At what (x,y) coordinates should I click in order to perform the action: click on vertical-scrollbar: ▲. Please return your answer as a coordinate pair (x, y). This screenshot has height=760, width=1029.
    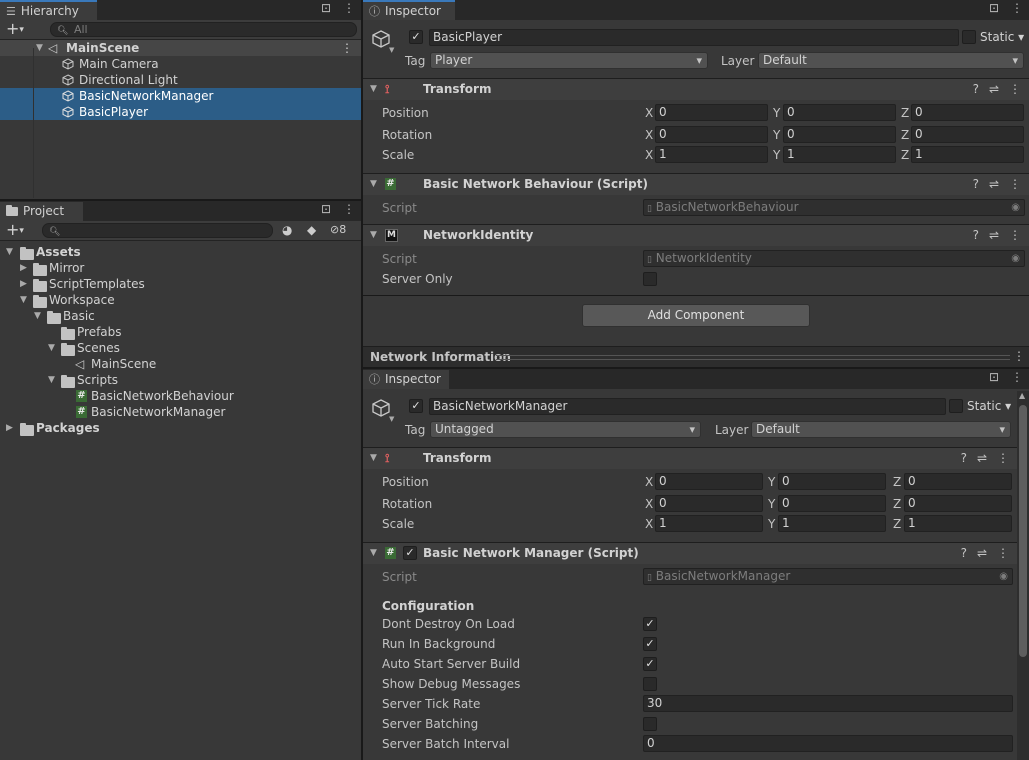
    Looking at the image, I should click on (1023, 575).